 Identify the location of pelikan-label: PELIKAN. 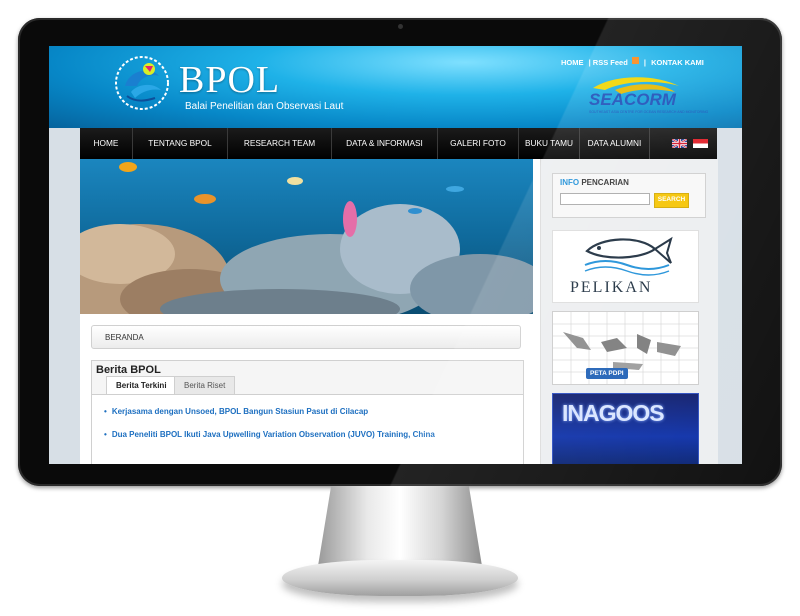
(611, 287).